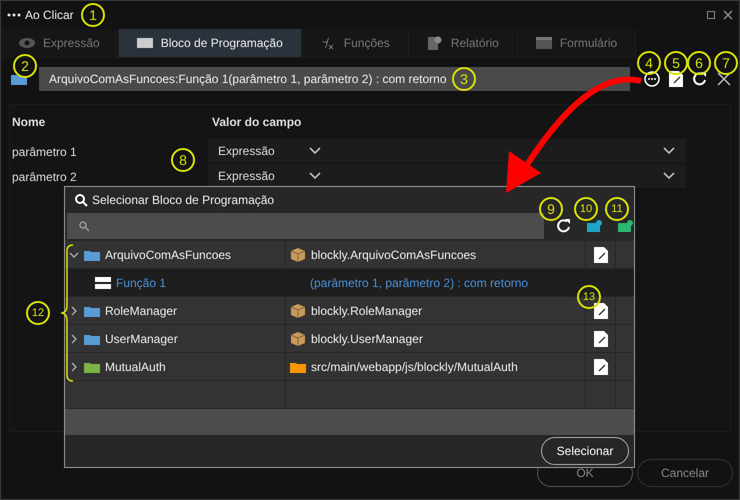 The height and width of the screenshot is (500, 740). What do you see at coordinates (393, 255) in the screenshot?
I see `block-location: blockly.ArquivoComAsFuncoes` at bounding box center [393, 255].